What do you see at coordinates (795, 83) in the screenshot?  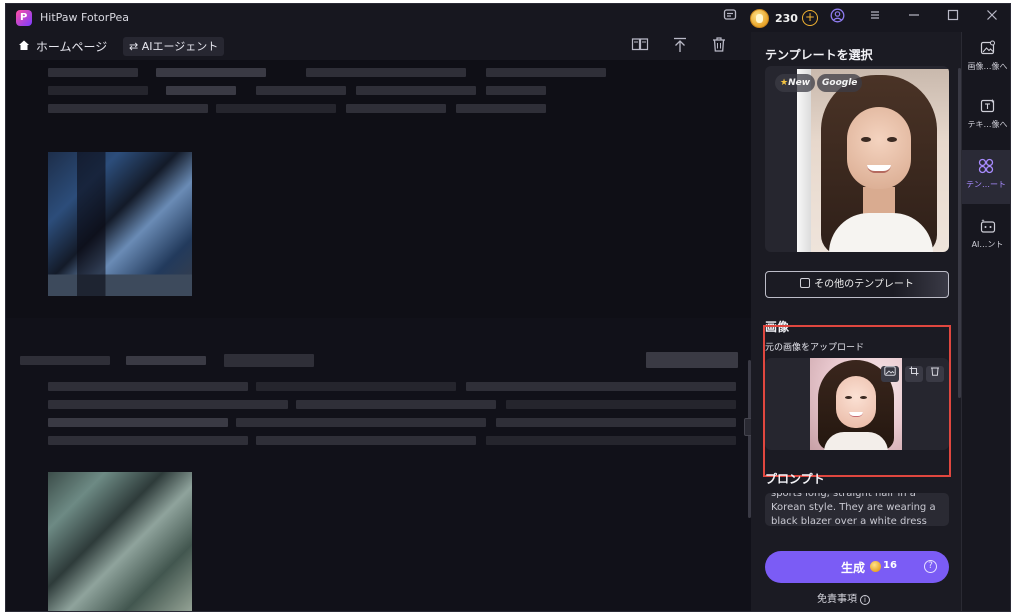 I see `new-badge: ★New` at bounding box center [795, 83].